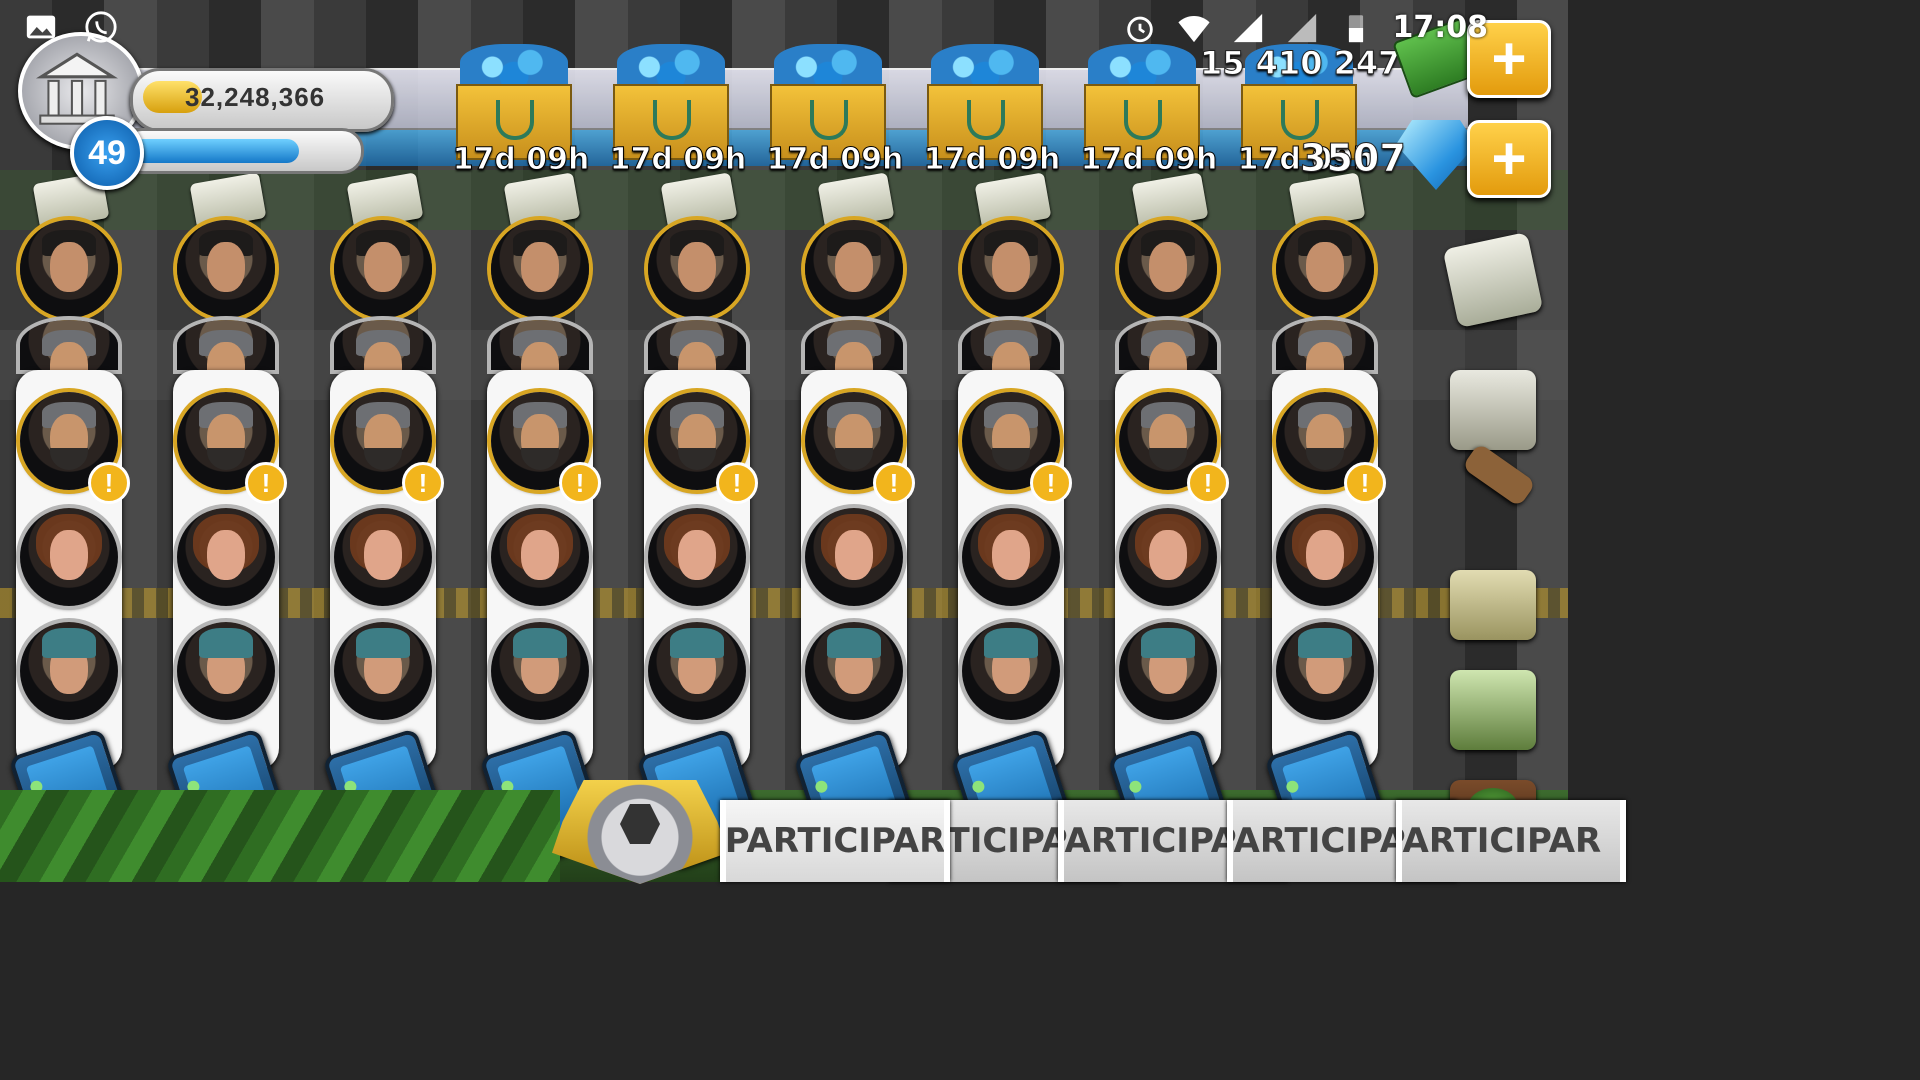  What do you see at coordinates (71, 27) in the screenshot?
I see `status-left-icons` at bounding box center [71, 27].